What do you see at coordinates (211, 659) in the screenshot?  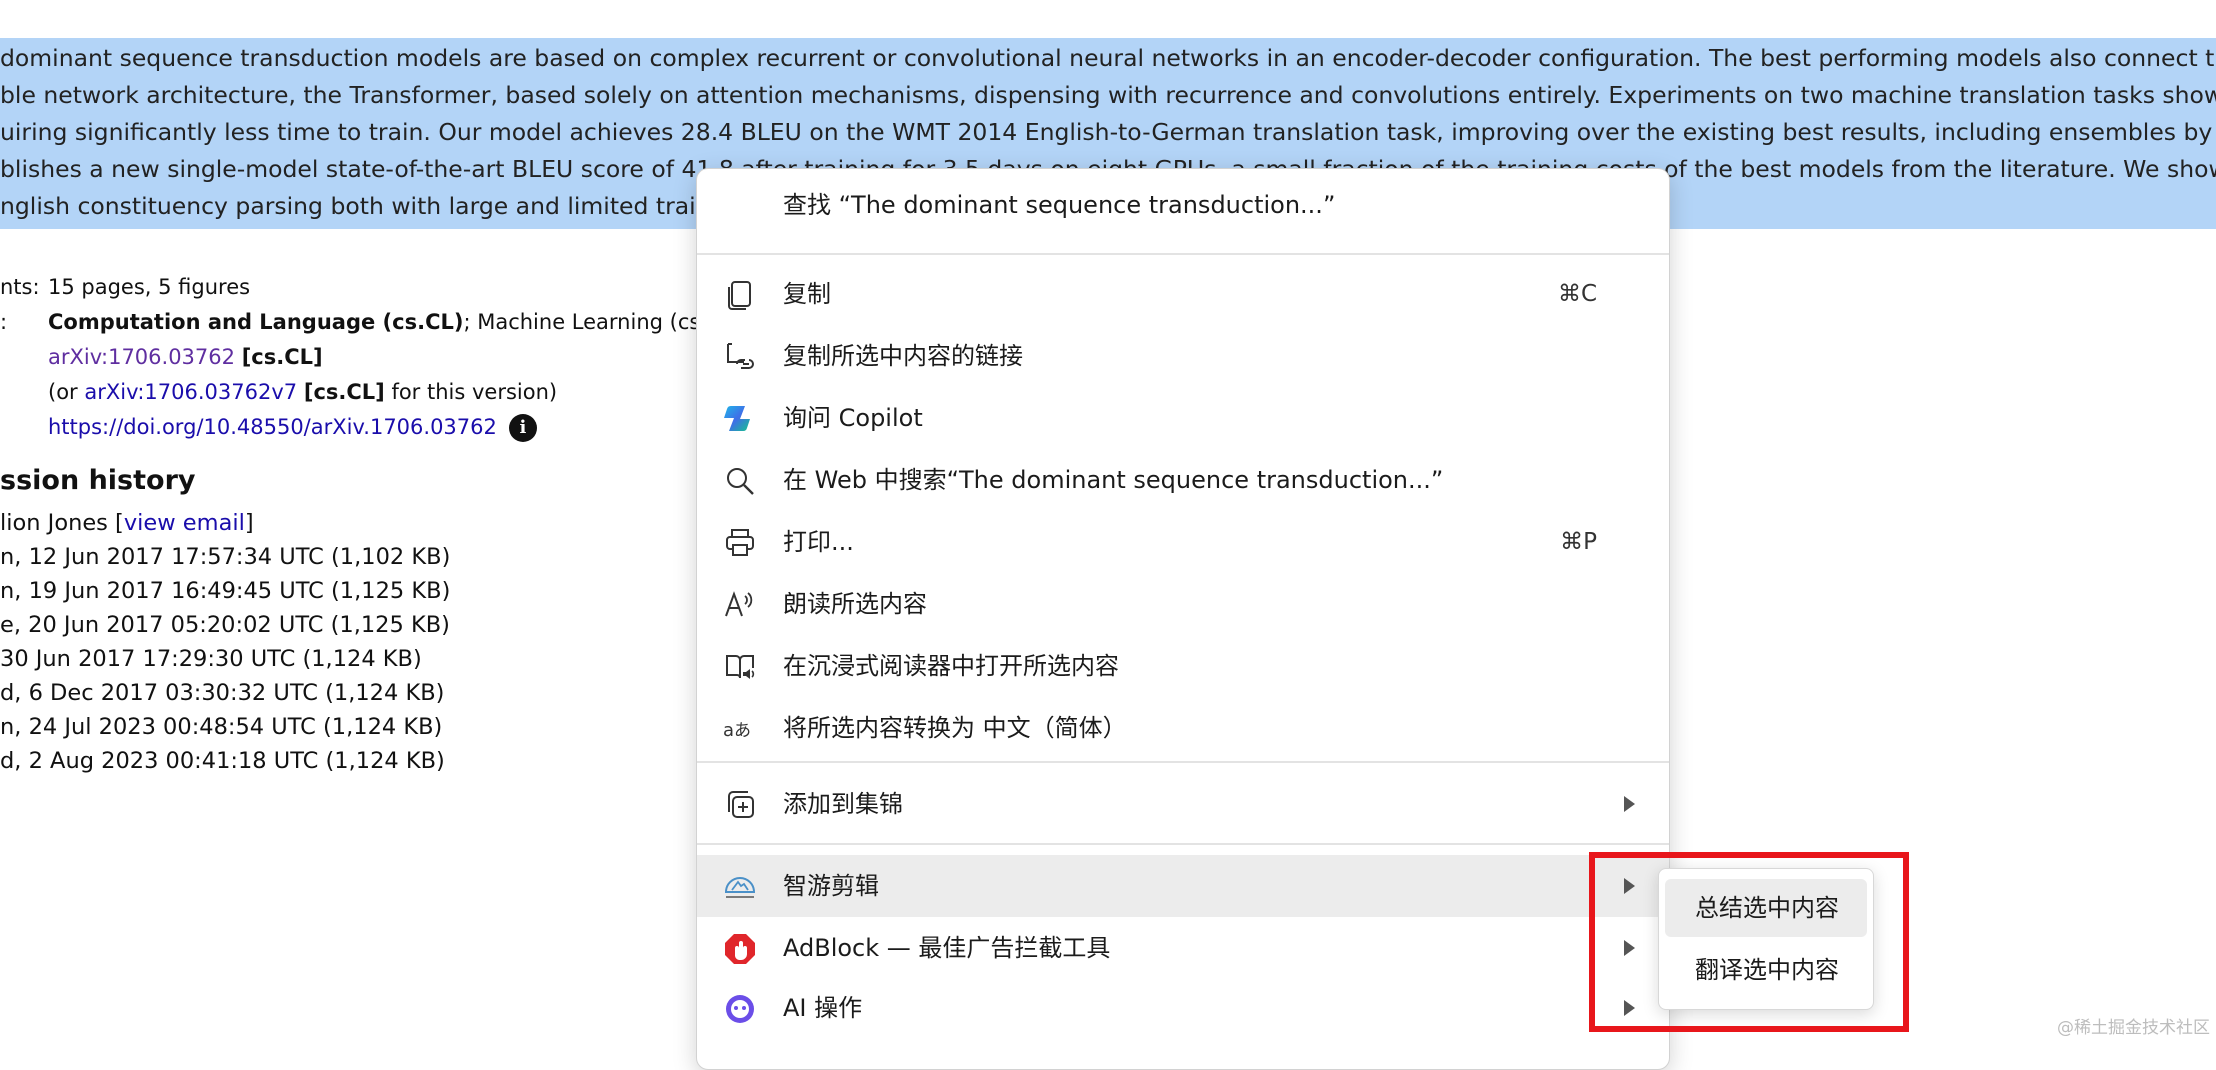 I see `history-entry: 30 Jun 2017 17:29:30 UTC (1,124 KB)` at bounding box center [211, 659].